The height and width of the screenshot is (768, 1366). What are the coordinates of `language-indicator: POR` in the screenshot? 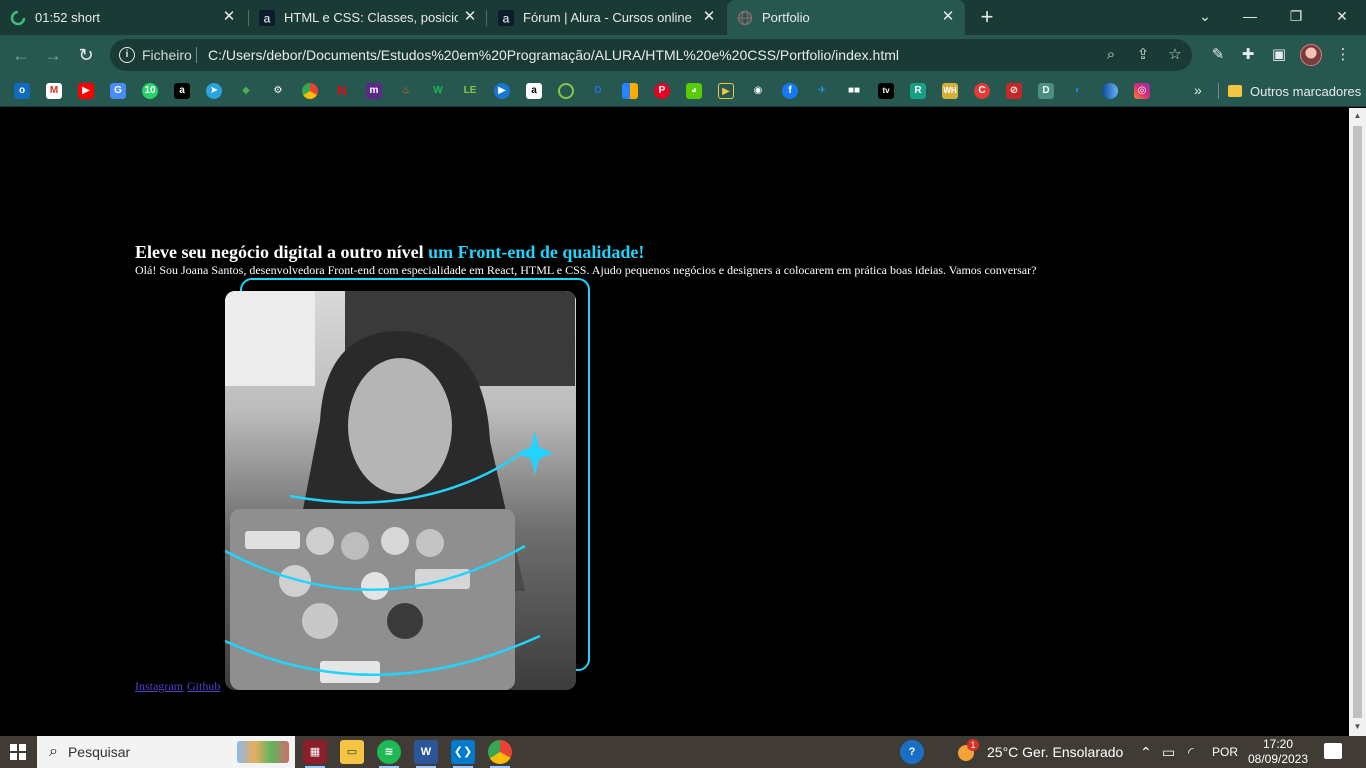 It's located at (1225, 752).